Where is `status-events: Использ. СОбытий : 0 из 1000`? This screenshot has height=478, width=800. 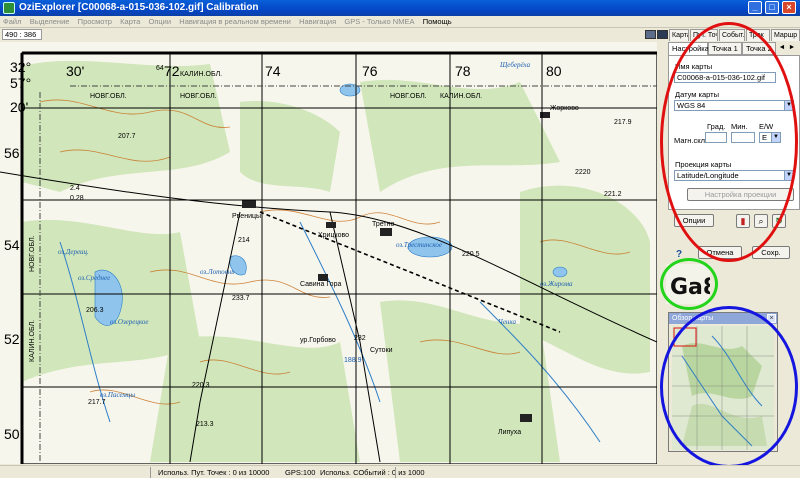 status-events: Использ. СОбытий : 0 из 1000 is located at coordinates (372, 472).